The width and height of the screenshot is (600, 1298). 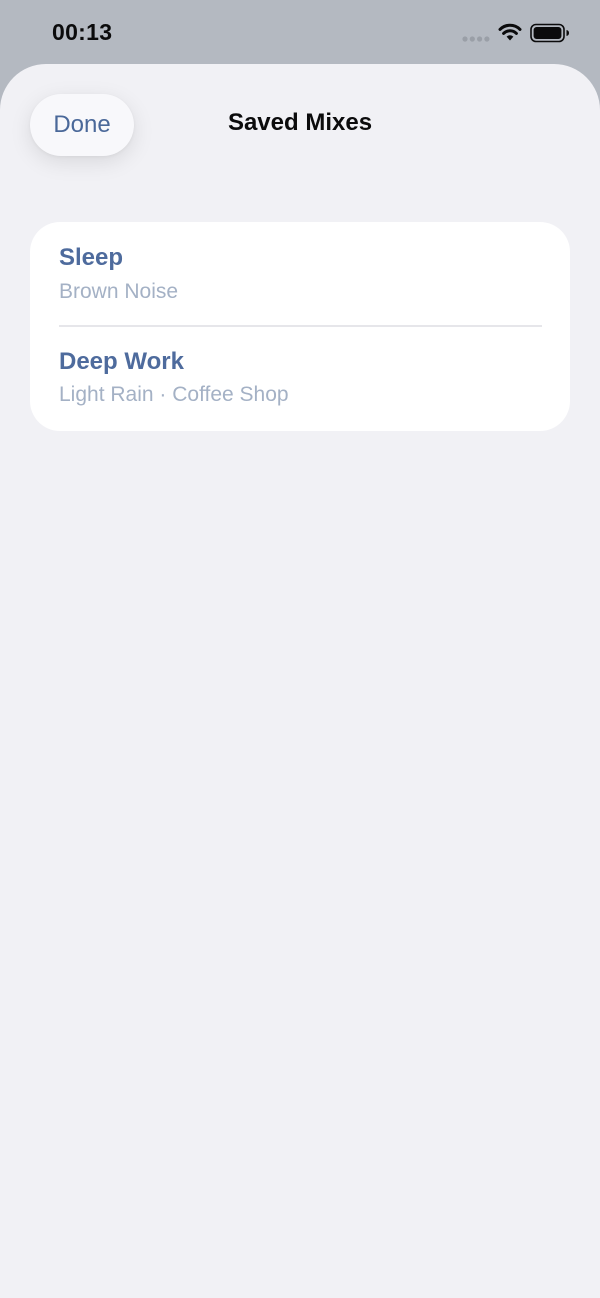 I want to click on mix-name: Sleep, so click(x=91, y=257).